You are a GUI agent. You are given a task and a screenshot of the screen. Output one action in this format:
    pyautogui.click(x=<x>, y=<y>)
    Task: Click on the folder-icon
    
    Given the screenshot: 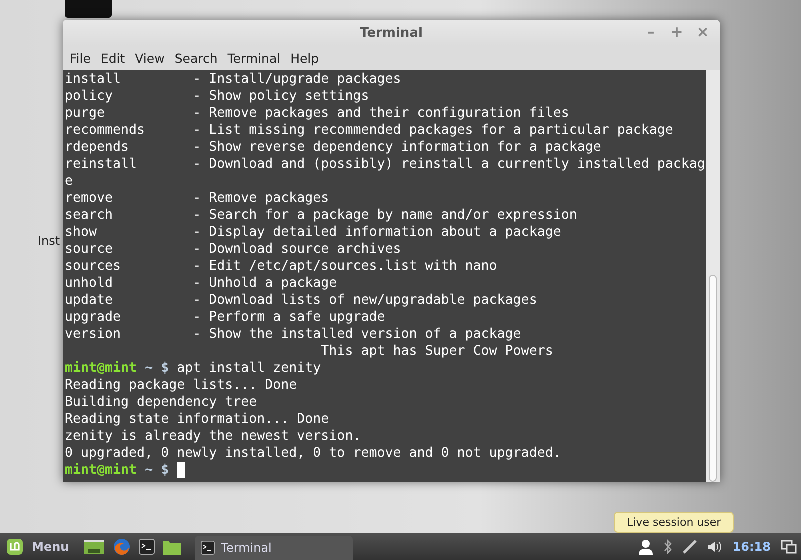 What is the action you would take?
    pyautogui.click(x=172, y=546)
    